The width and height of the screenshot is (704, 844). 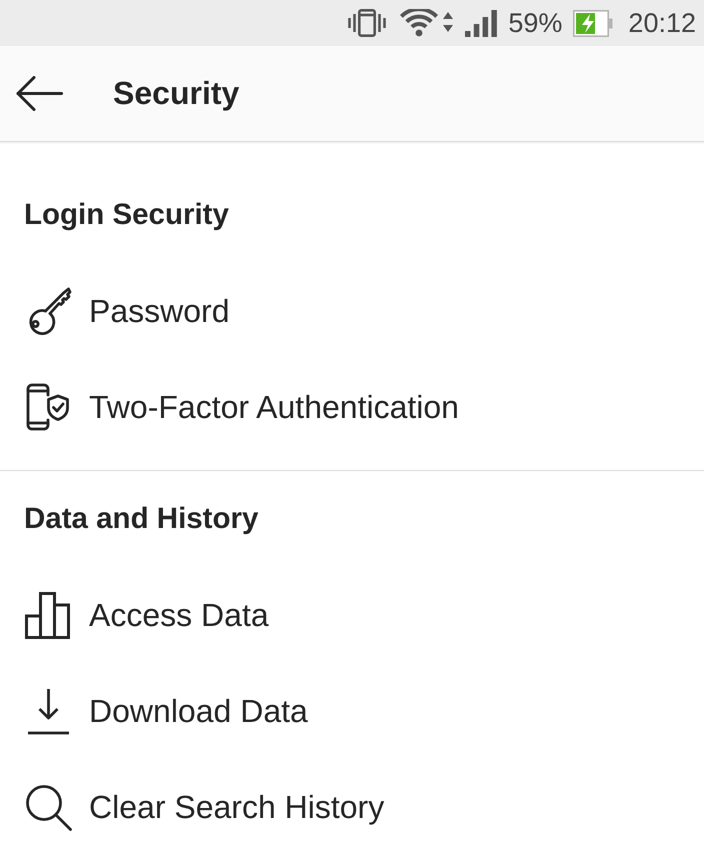 I want to click on signal-icon, so click(x=481, y=23).